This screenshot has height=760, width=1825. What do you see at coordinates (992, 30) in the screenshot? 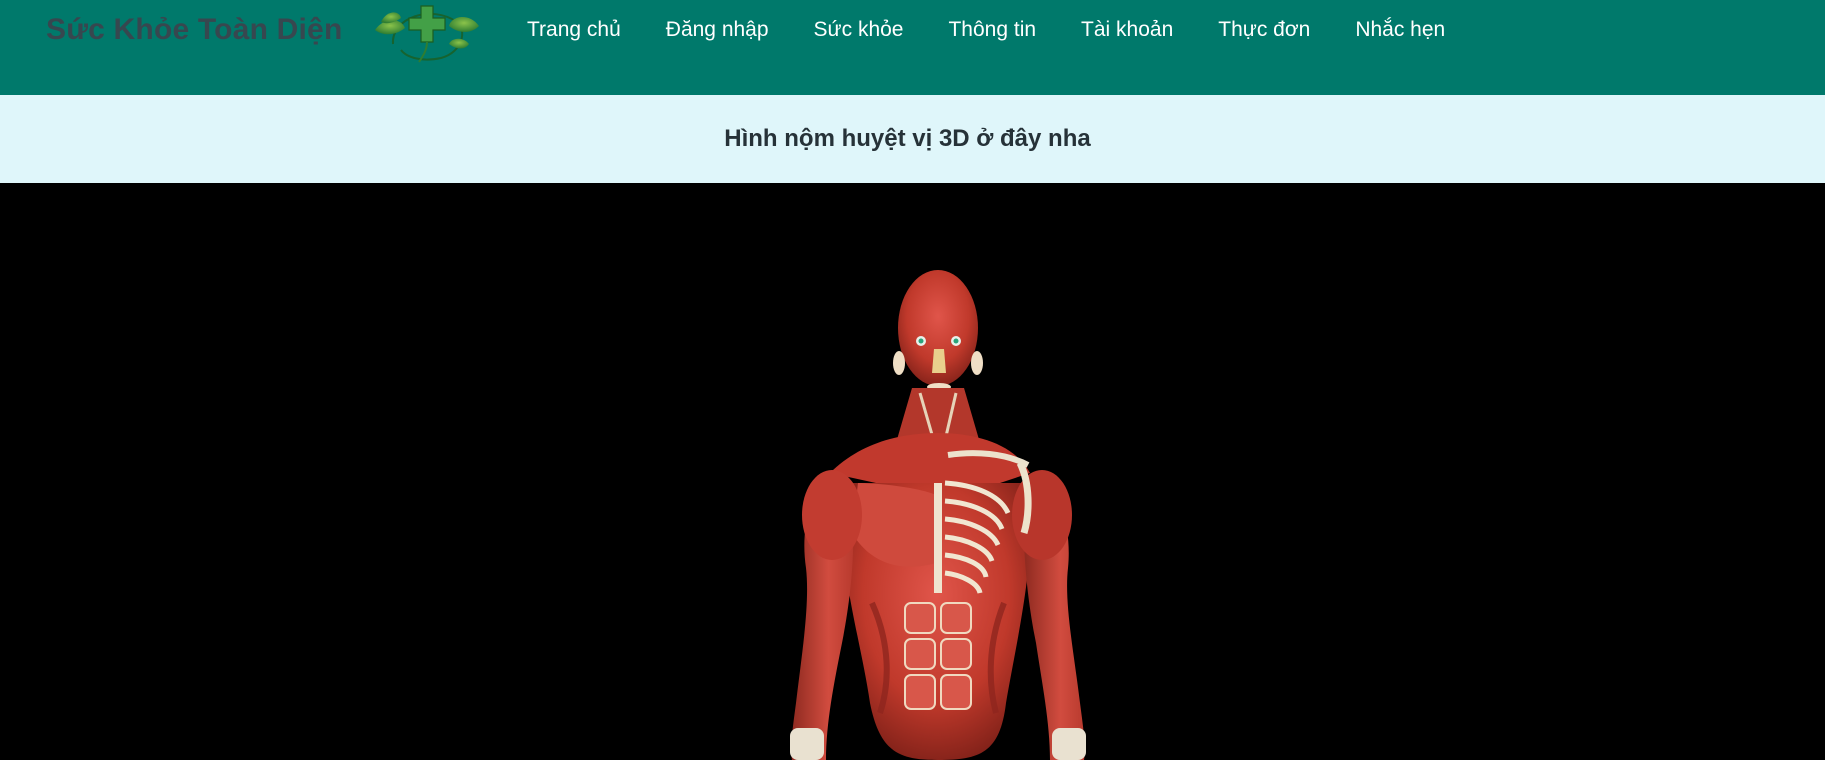
I see `nav-item-thong-tin: Thông tin` at bounding box center [992, 30].